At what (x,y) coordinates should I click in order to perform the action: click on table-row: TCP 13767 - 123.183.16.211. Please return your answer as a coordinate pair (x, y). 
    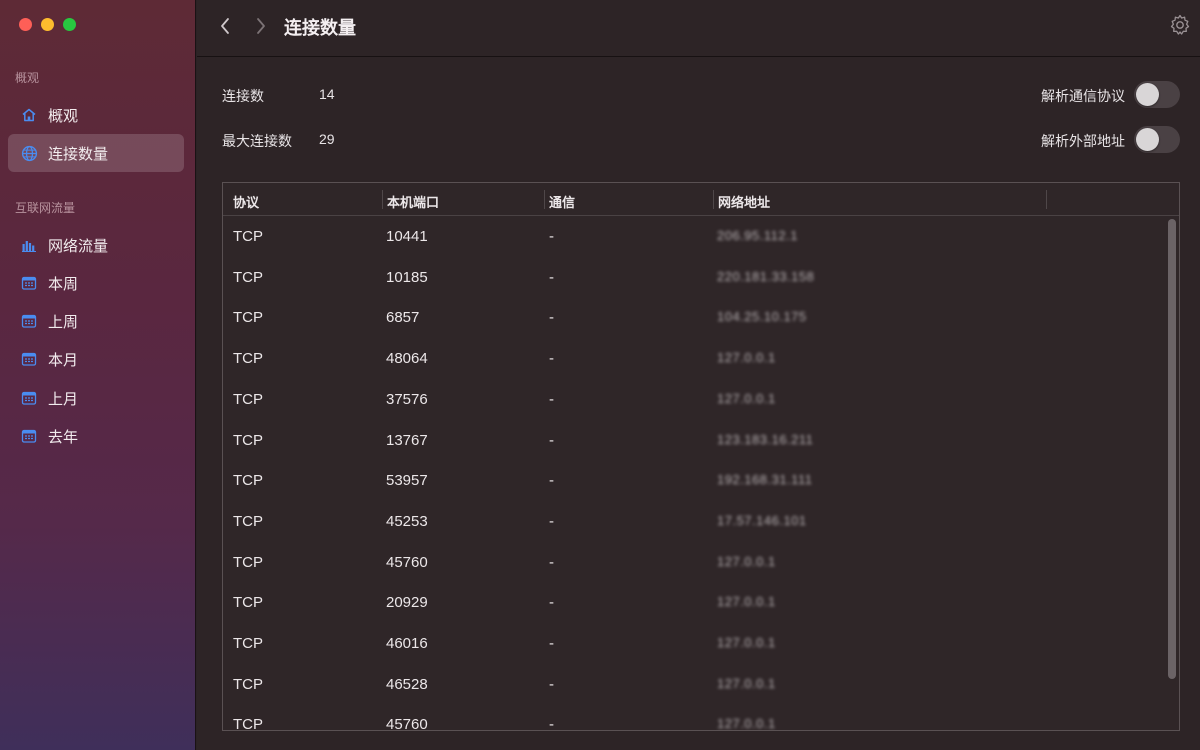
    Looking at the image, I should click on (693, 440).